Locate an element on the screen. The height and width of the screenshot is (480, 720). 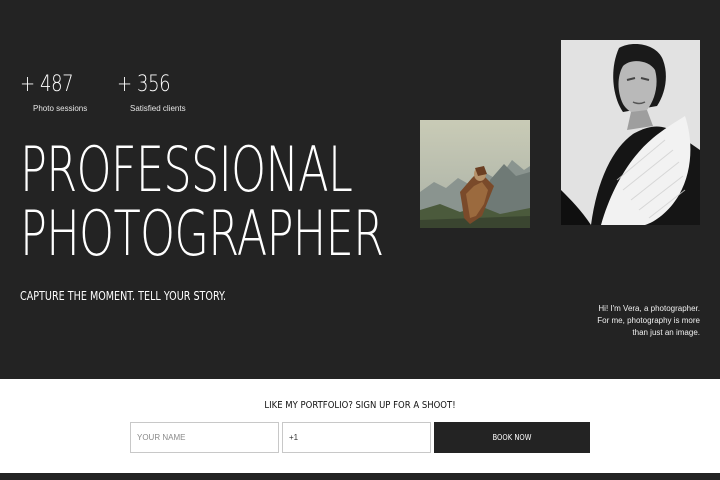
mountain-photo is located at coordinates (475, 174).